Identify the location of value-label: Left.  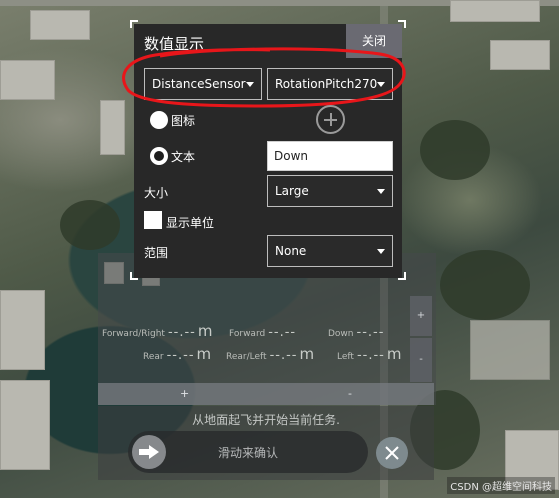
(345, 357).